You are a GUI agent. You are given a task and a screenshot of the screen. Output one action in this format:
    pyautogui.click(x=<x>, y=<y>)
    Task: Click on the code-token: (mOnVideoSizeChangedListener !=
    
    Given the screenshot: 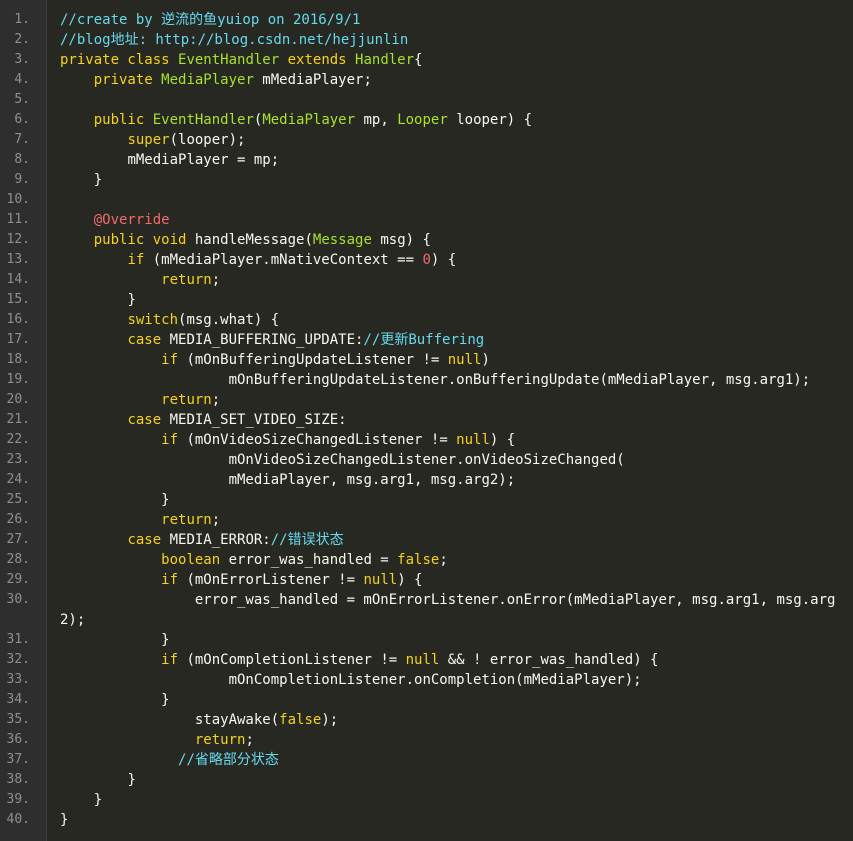 What is the action you would take?
    pyautogui.click(x=321, y=440)
    